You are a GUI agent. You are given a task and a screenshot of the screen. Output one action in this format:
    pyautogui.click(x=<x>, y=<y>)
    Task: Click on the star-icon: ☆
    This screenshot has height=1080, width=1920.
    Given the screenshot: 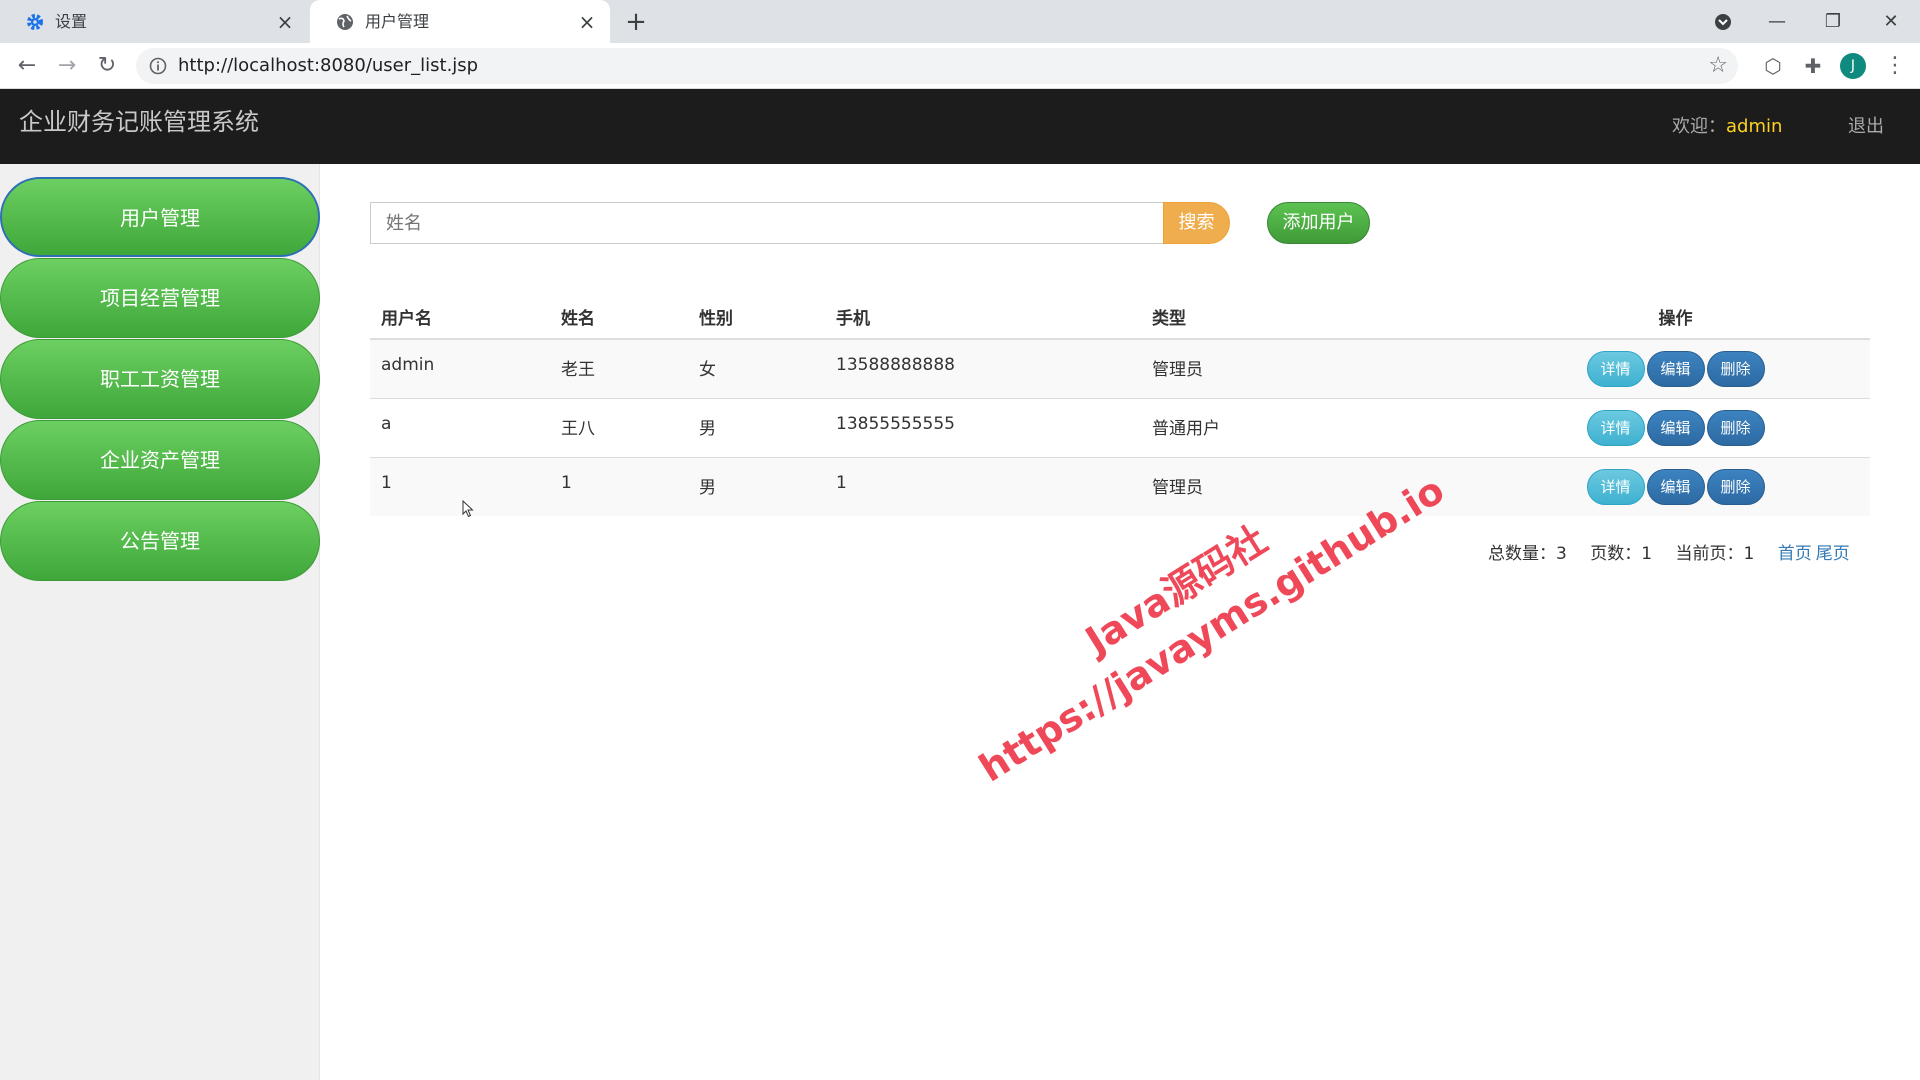 What is the action you would take?
    pyautogui.click(x=1718, y=66)
    